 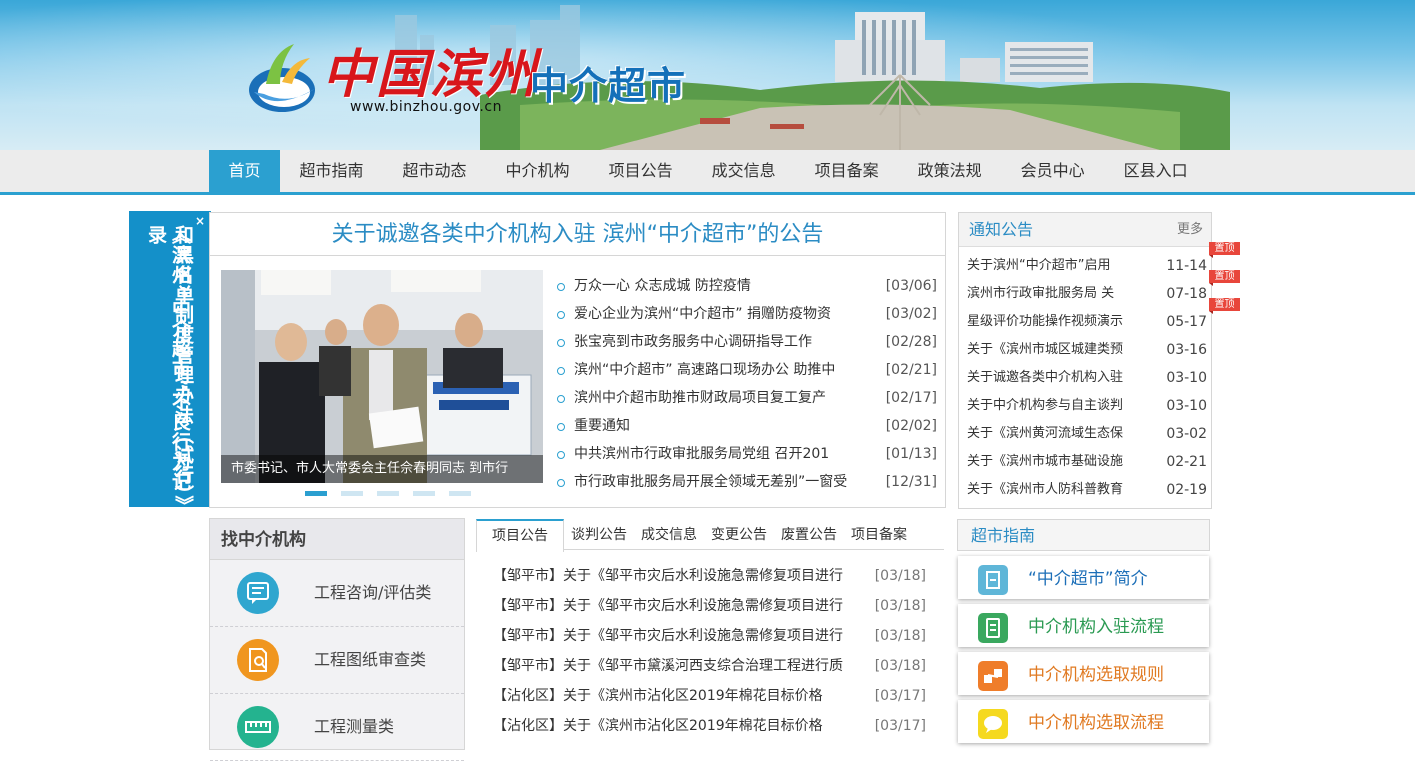 I want to click on document-icon, so click(x=993, y=628).